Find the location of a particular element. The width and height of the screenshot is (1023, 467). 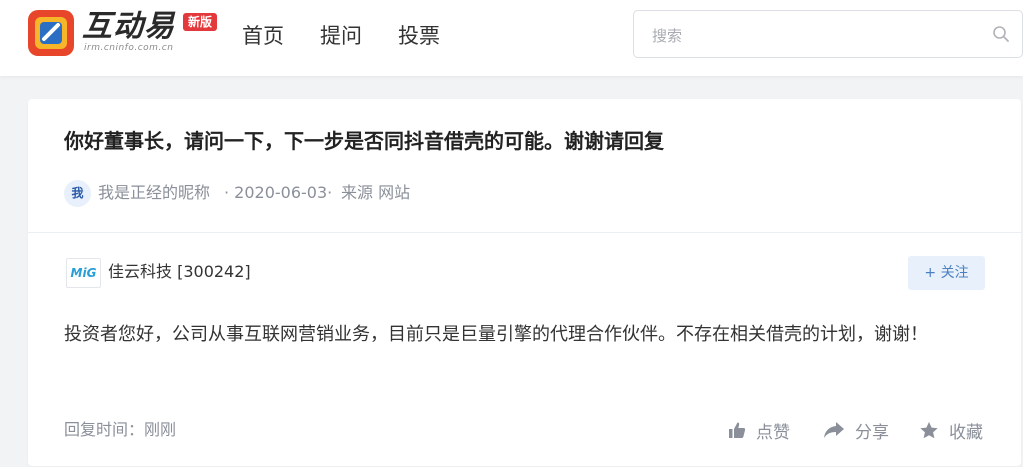

question-source: 来源 网站 is located at coordinates (376, 192).